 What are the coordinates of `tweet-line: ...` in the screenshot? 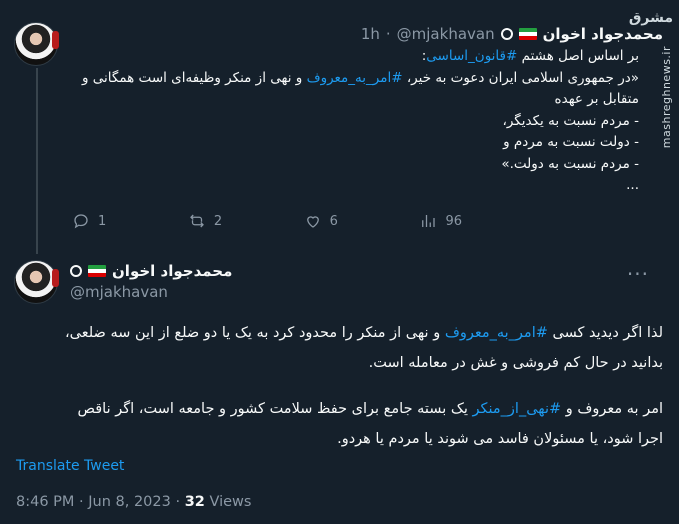 It's located at (632, 185).